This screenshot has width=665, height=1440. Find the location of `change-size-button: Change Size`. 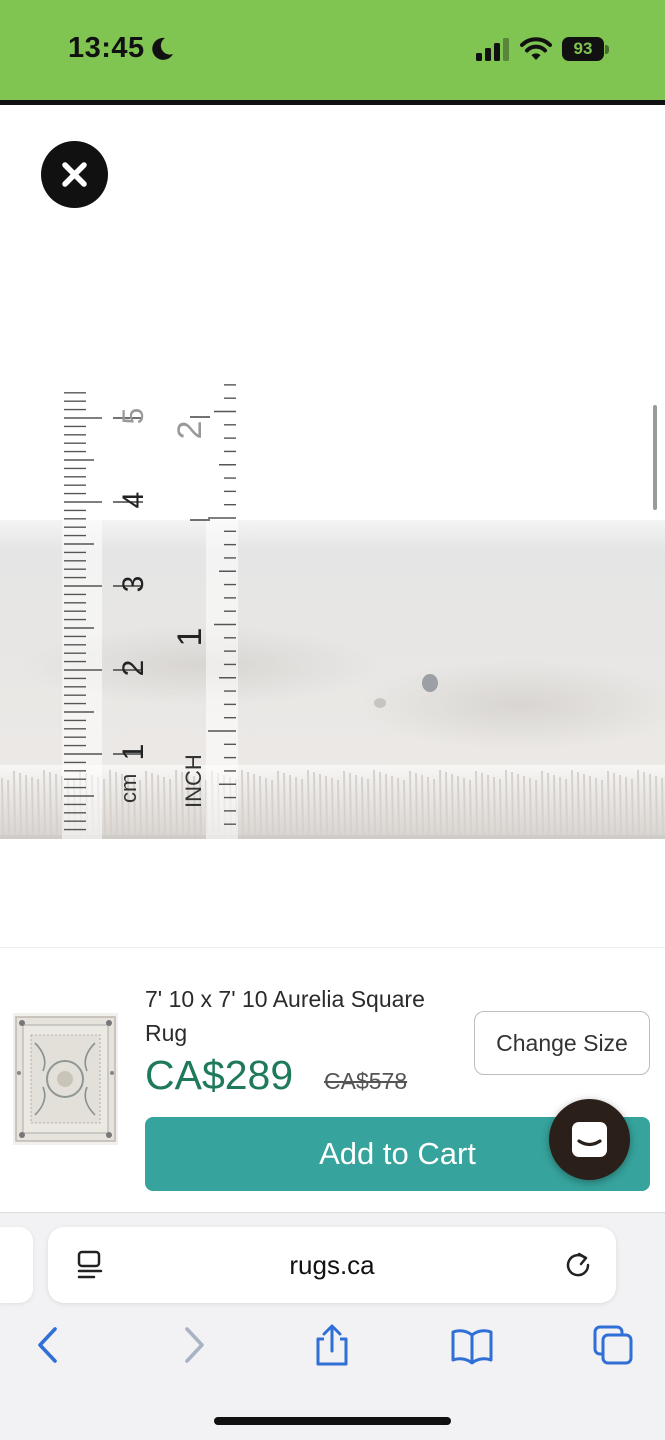

change-size-button: Change Size is located at coordinates (562, 1043).